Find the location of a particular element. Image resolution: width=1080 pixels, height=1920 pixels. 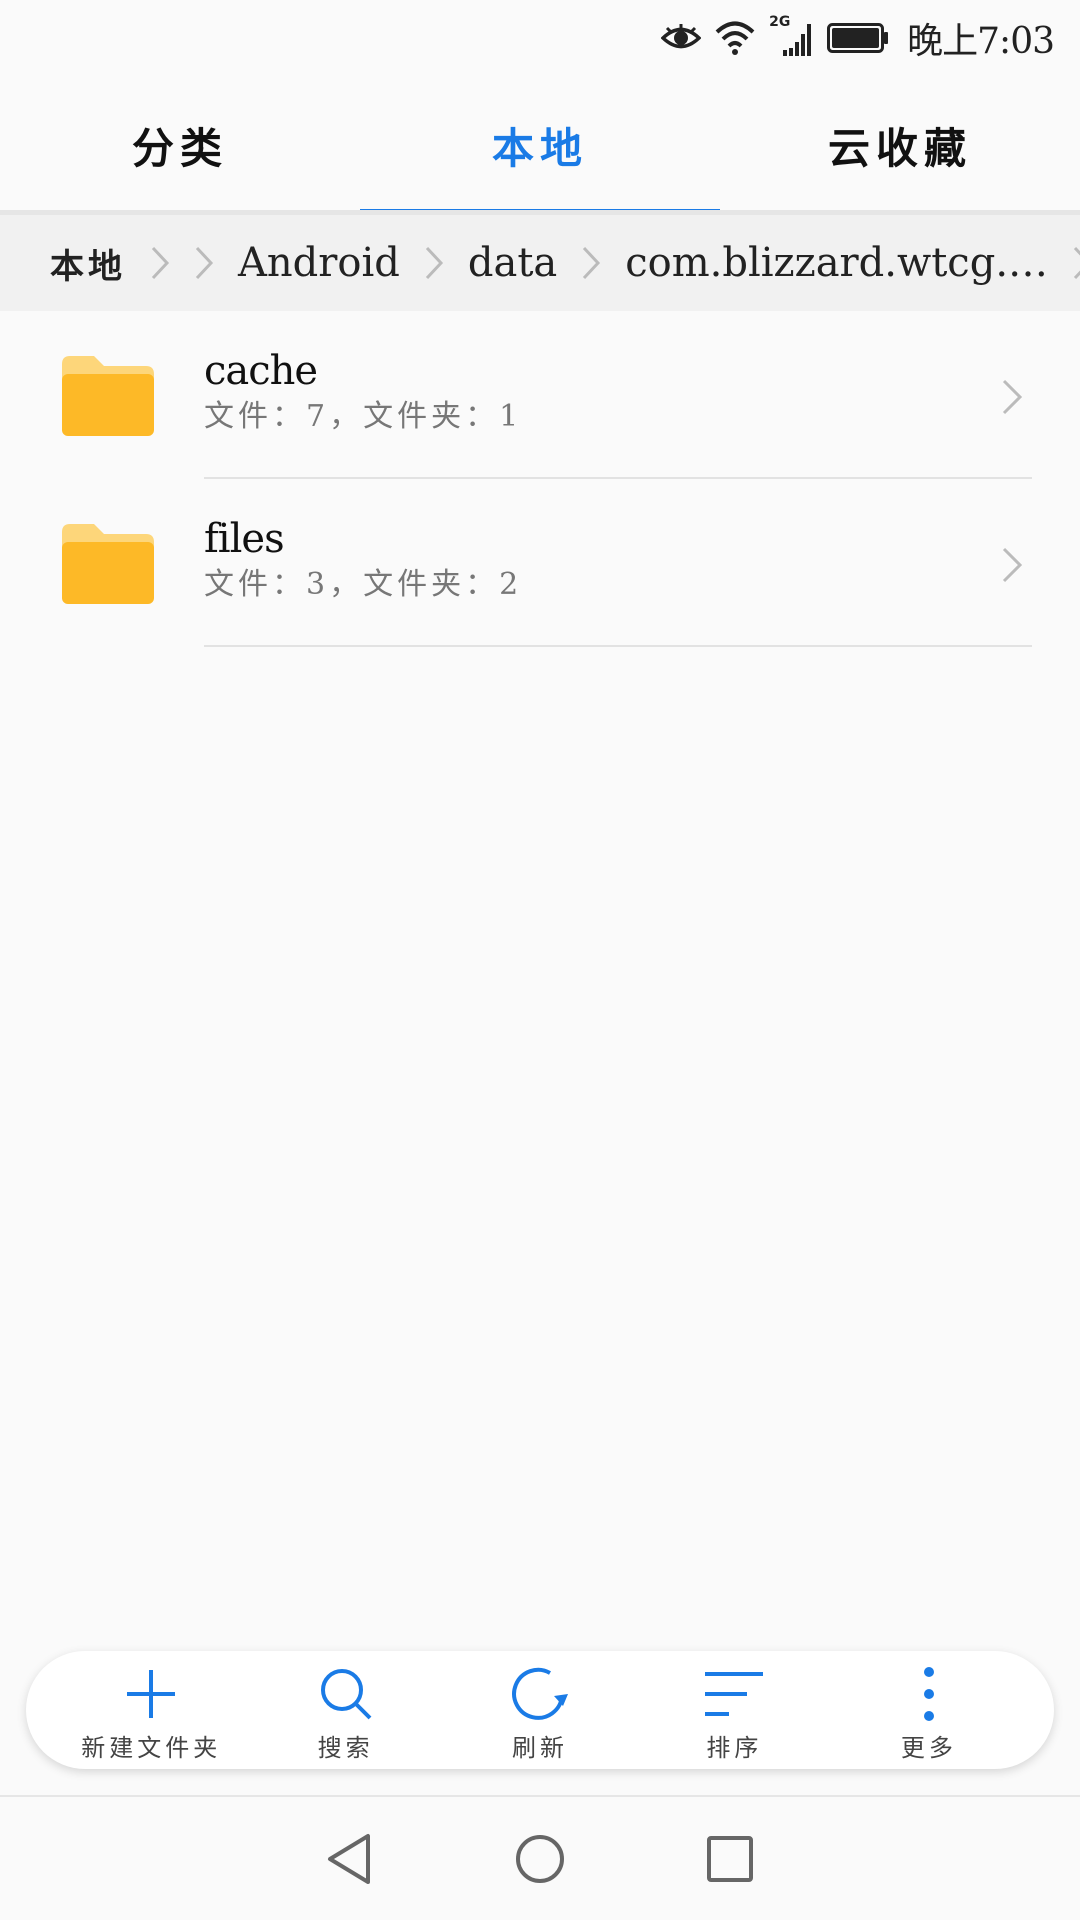

file-text: cache 文件：7，文件夹：1 is located at coordinates (363, 392).